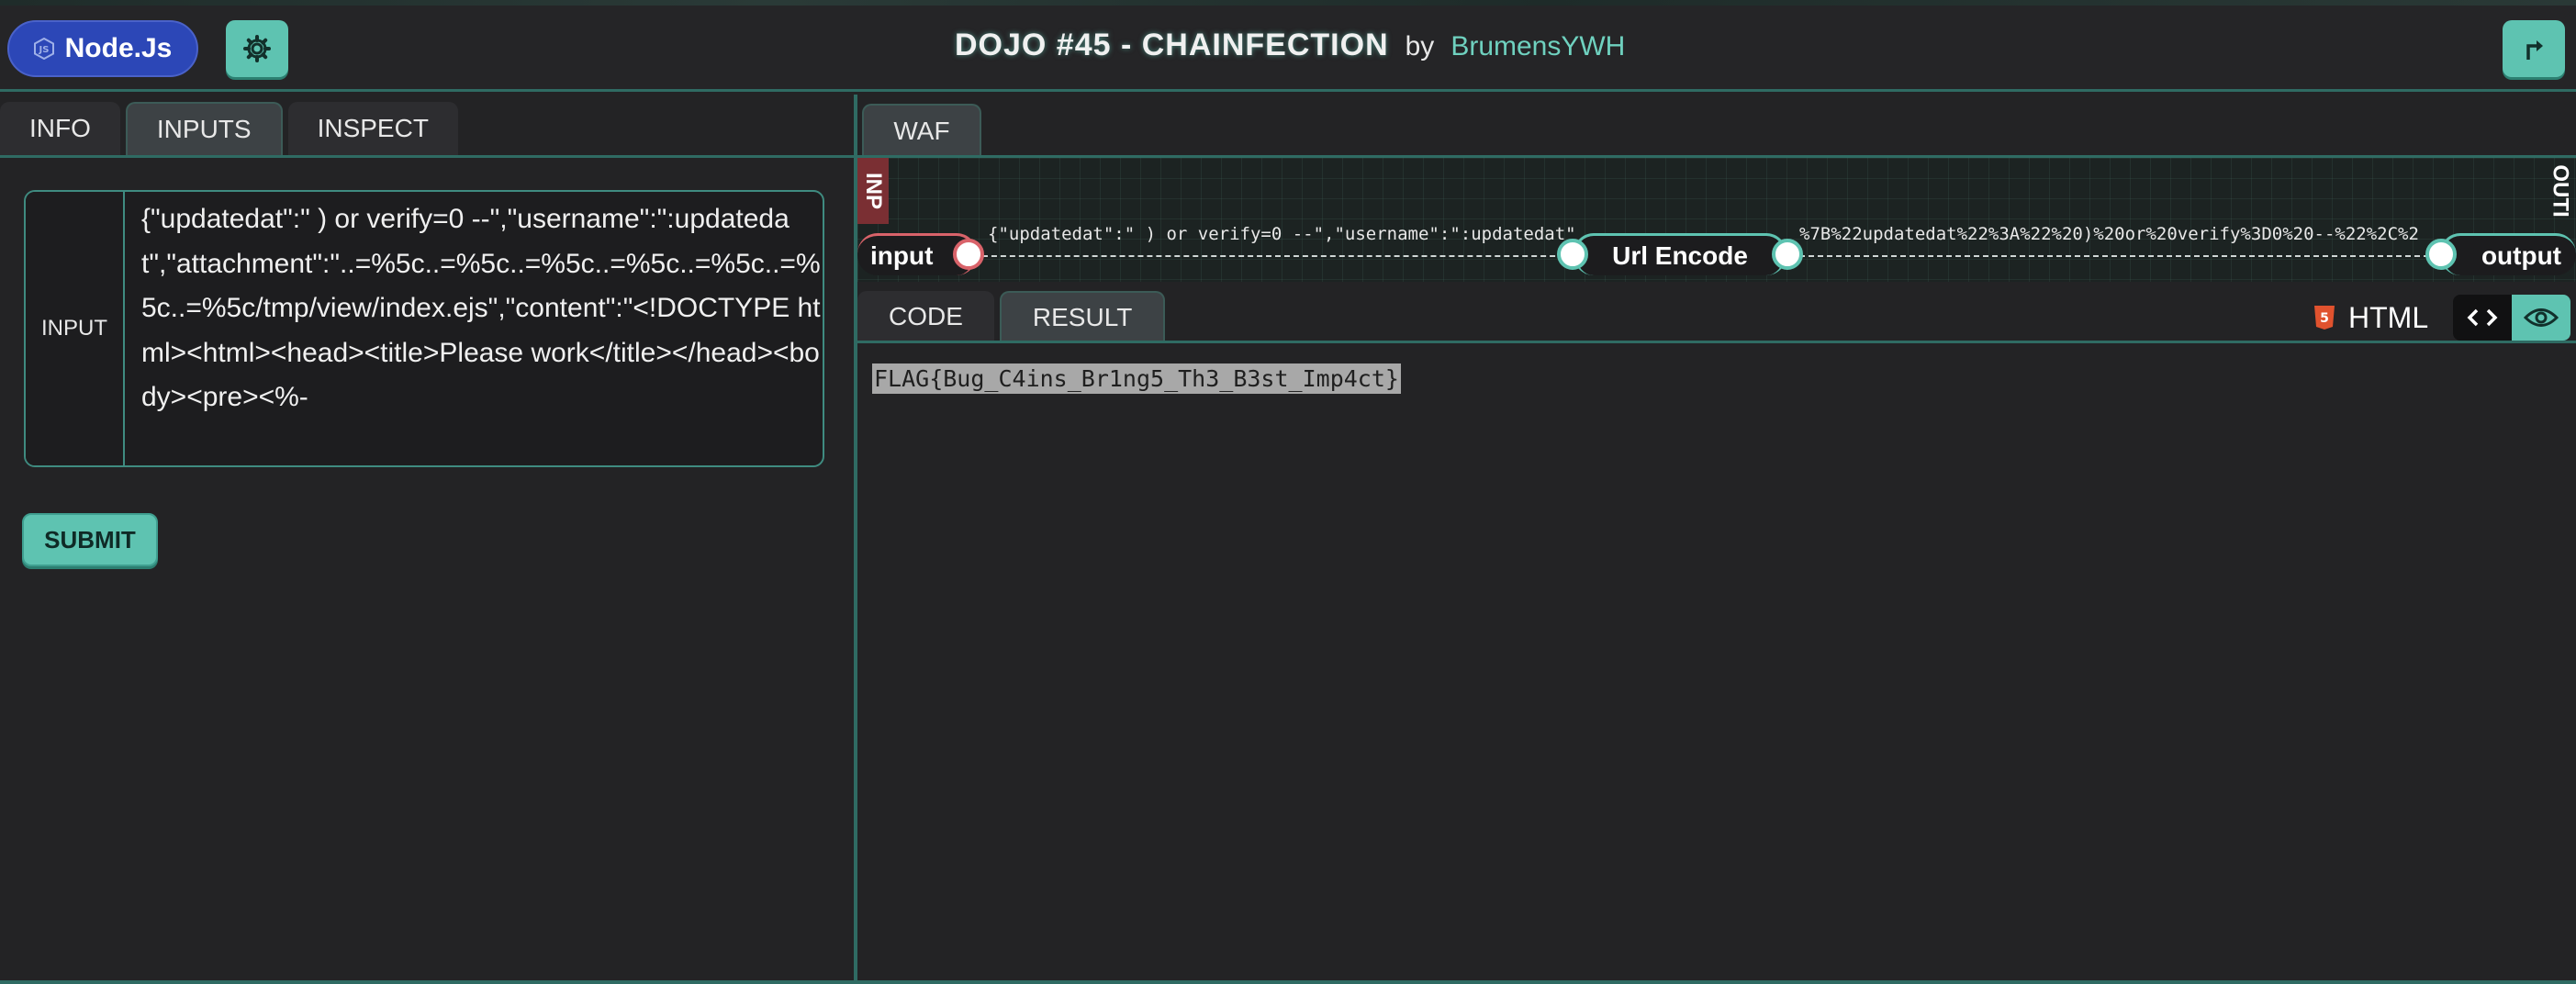 The image size is (2576, 984). I want to click on edge-encode-to-output, so click(2119, 256).